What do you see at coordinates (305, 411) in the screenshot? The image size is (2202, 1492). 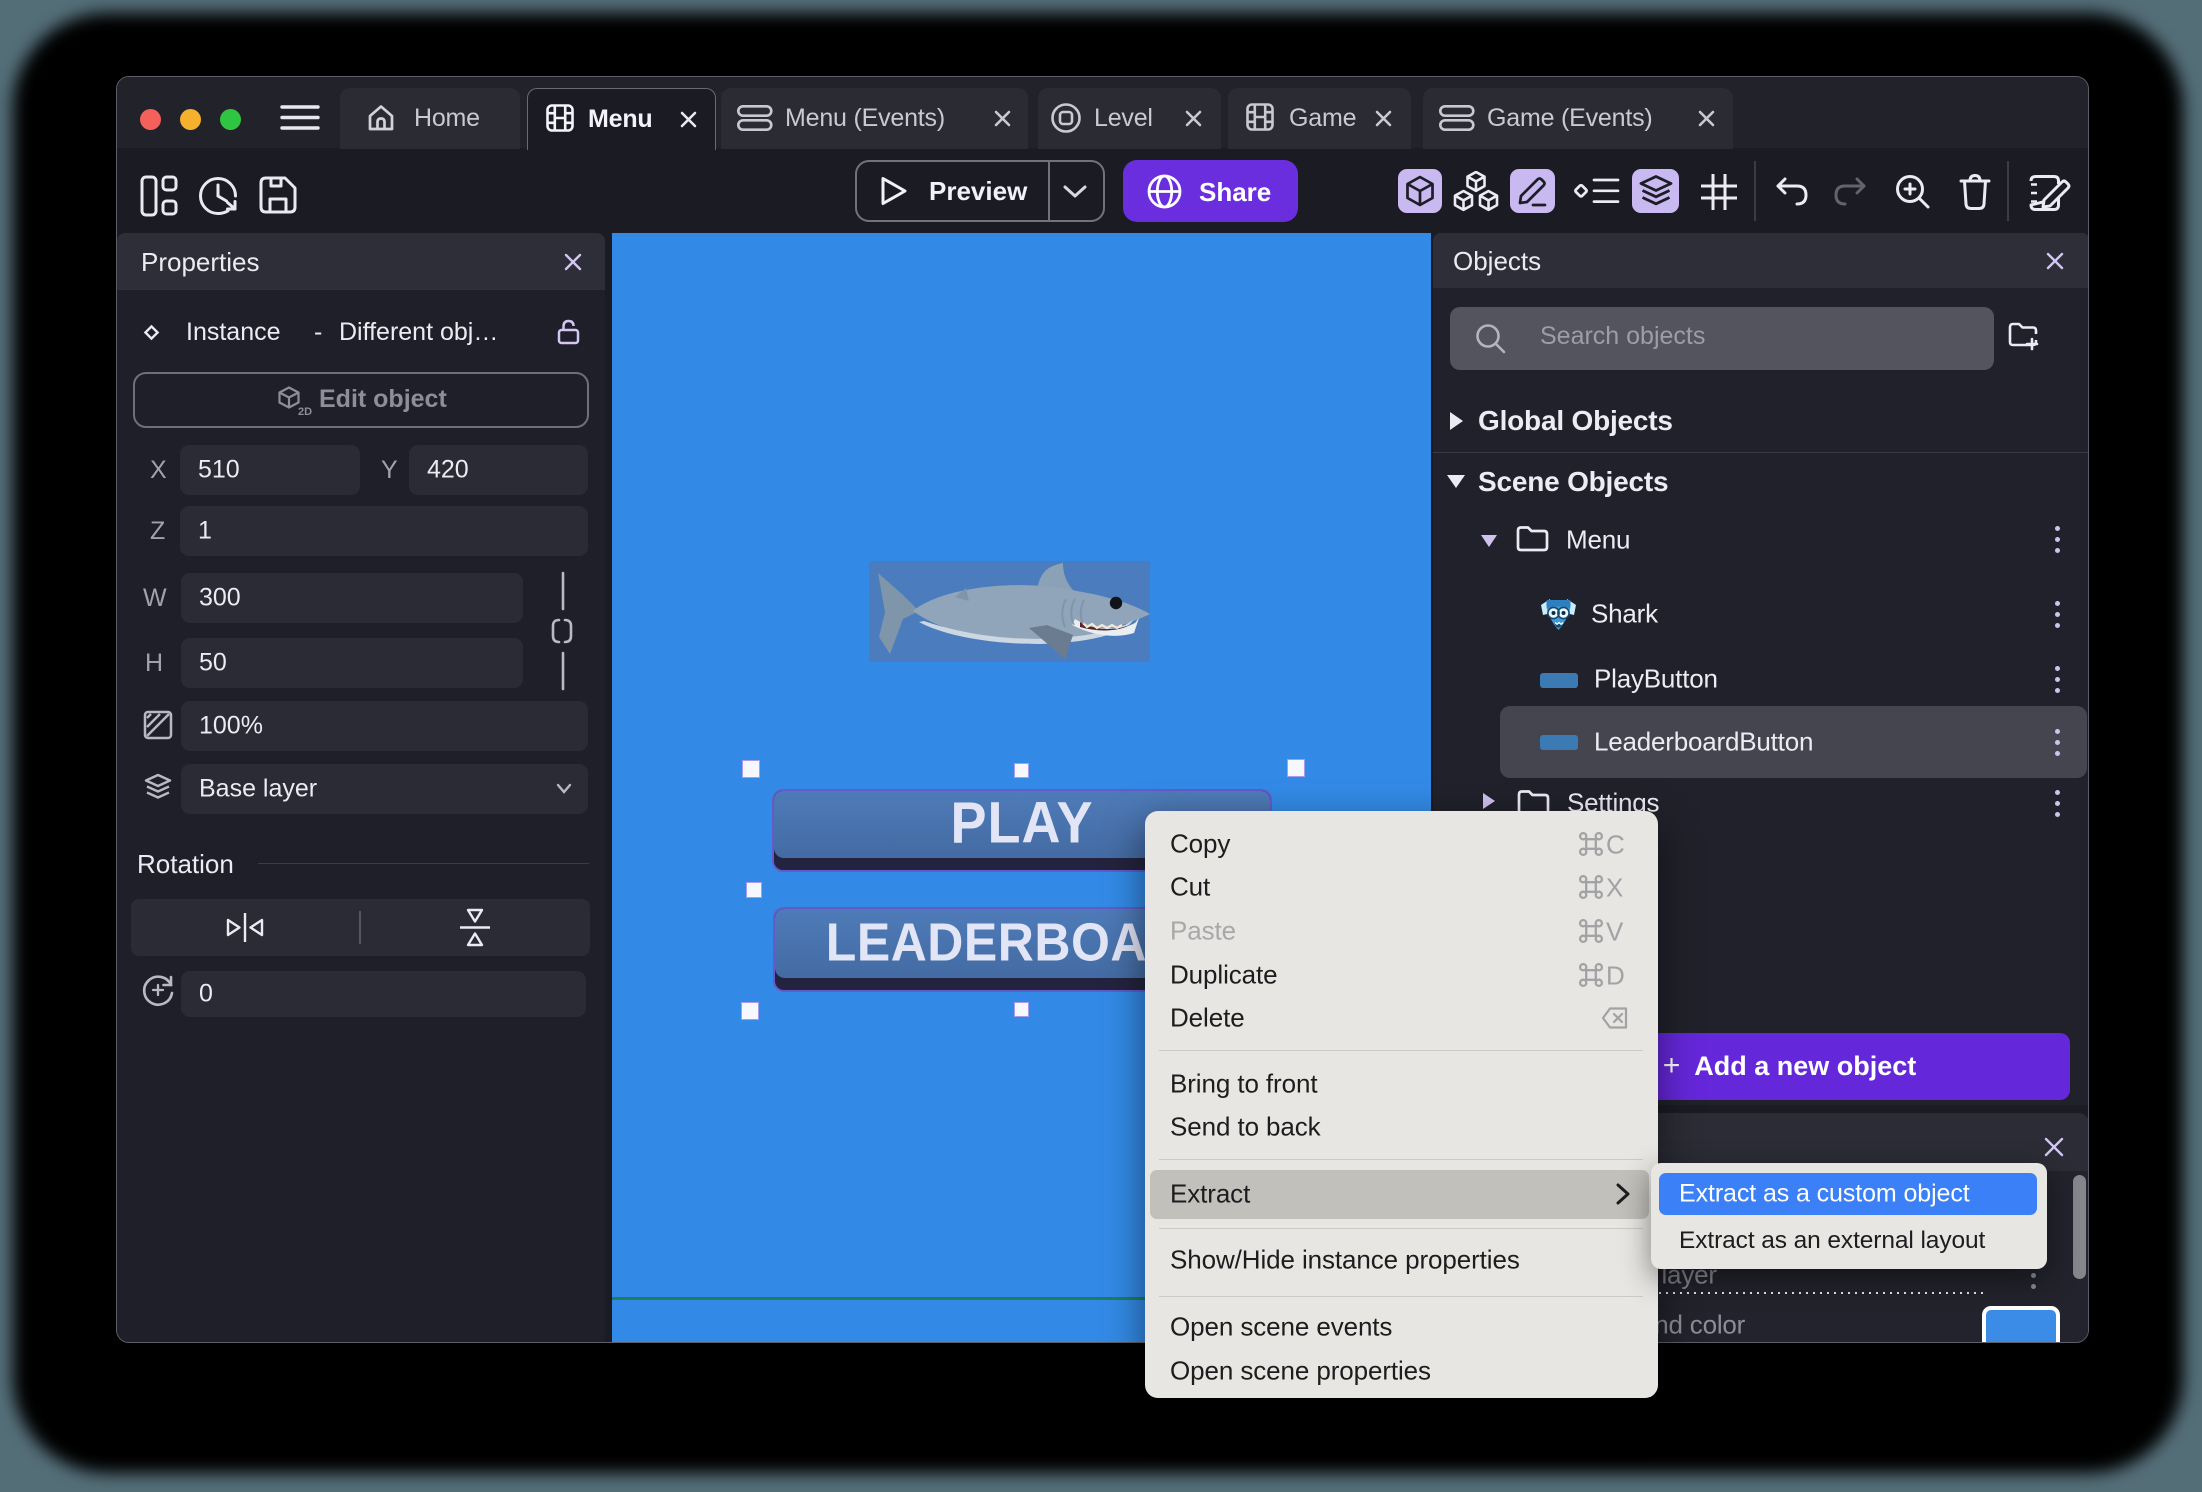 I see `svg-text: 2D` at bounding box center [305, 411].